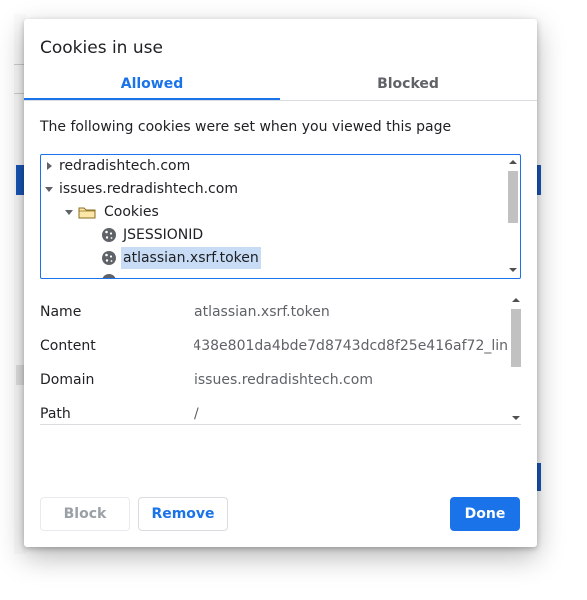 The image size is (587, 600). I want to click on detail-row-domain: Domain issues.redradishtech.com, so click(275, 380).